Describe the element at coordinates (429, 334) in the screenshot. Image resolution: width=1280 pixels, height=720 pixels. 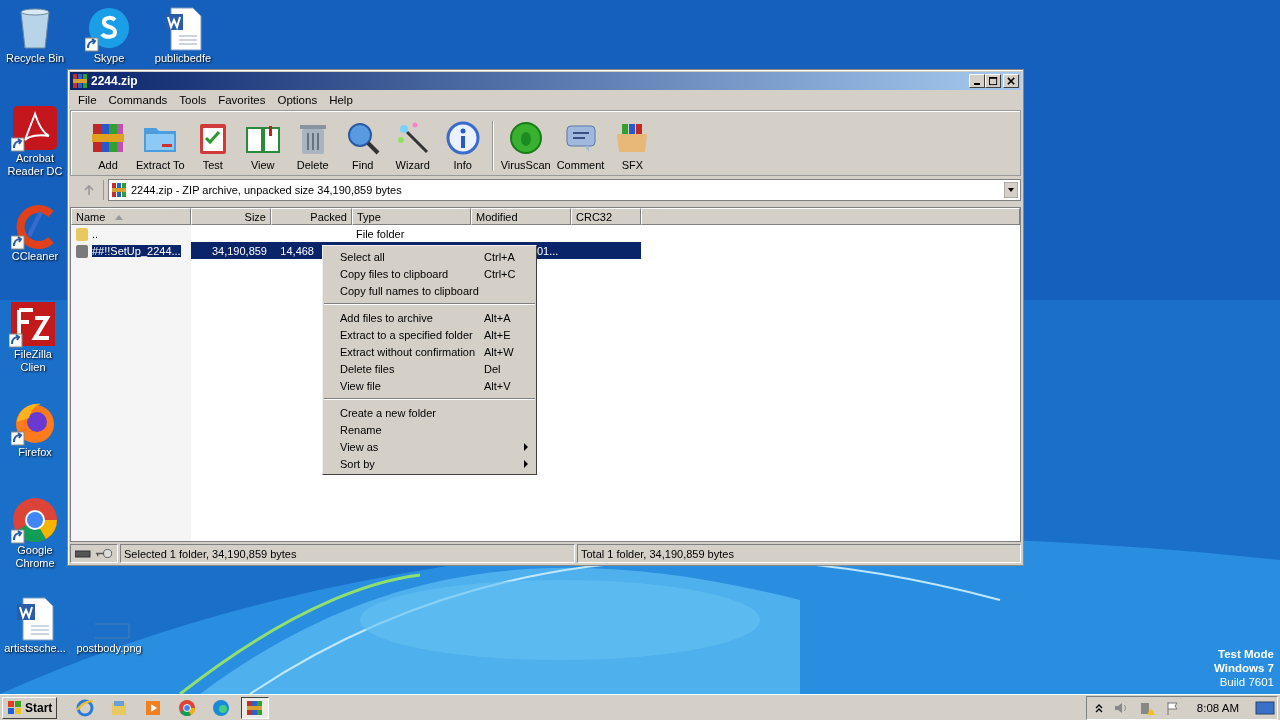
I see `menu-item: Extract to a specified folder Alt+E` at that location.